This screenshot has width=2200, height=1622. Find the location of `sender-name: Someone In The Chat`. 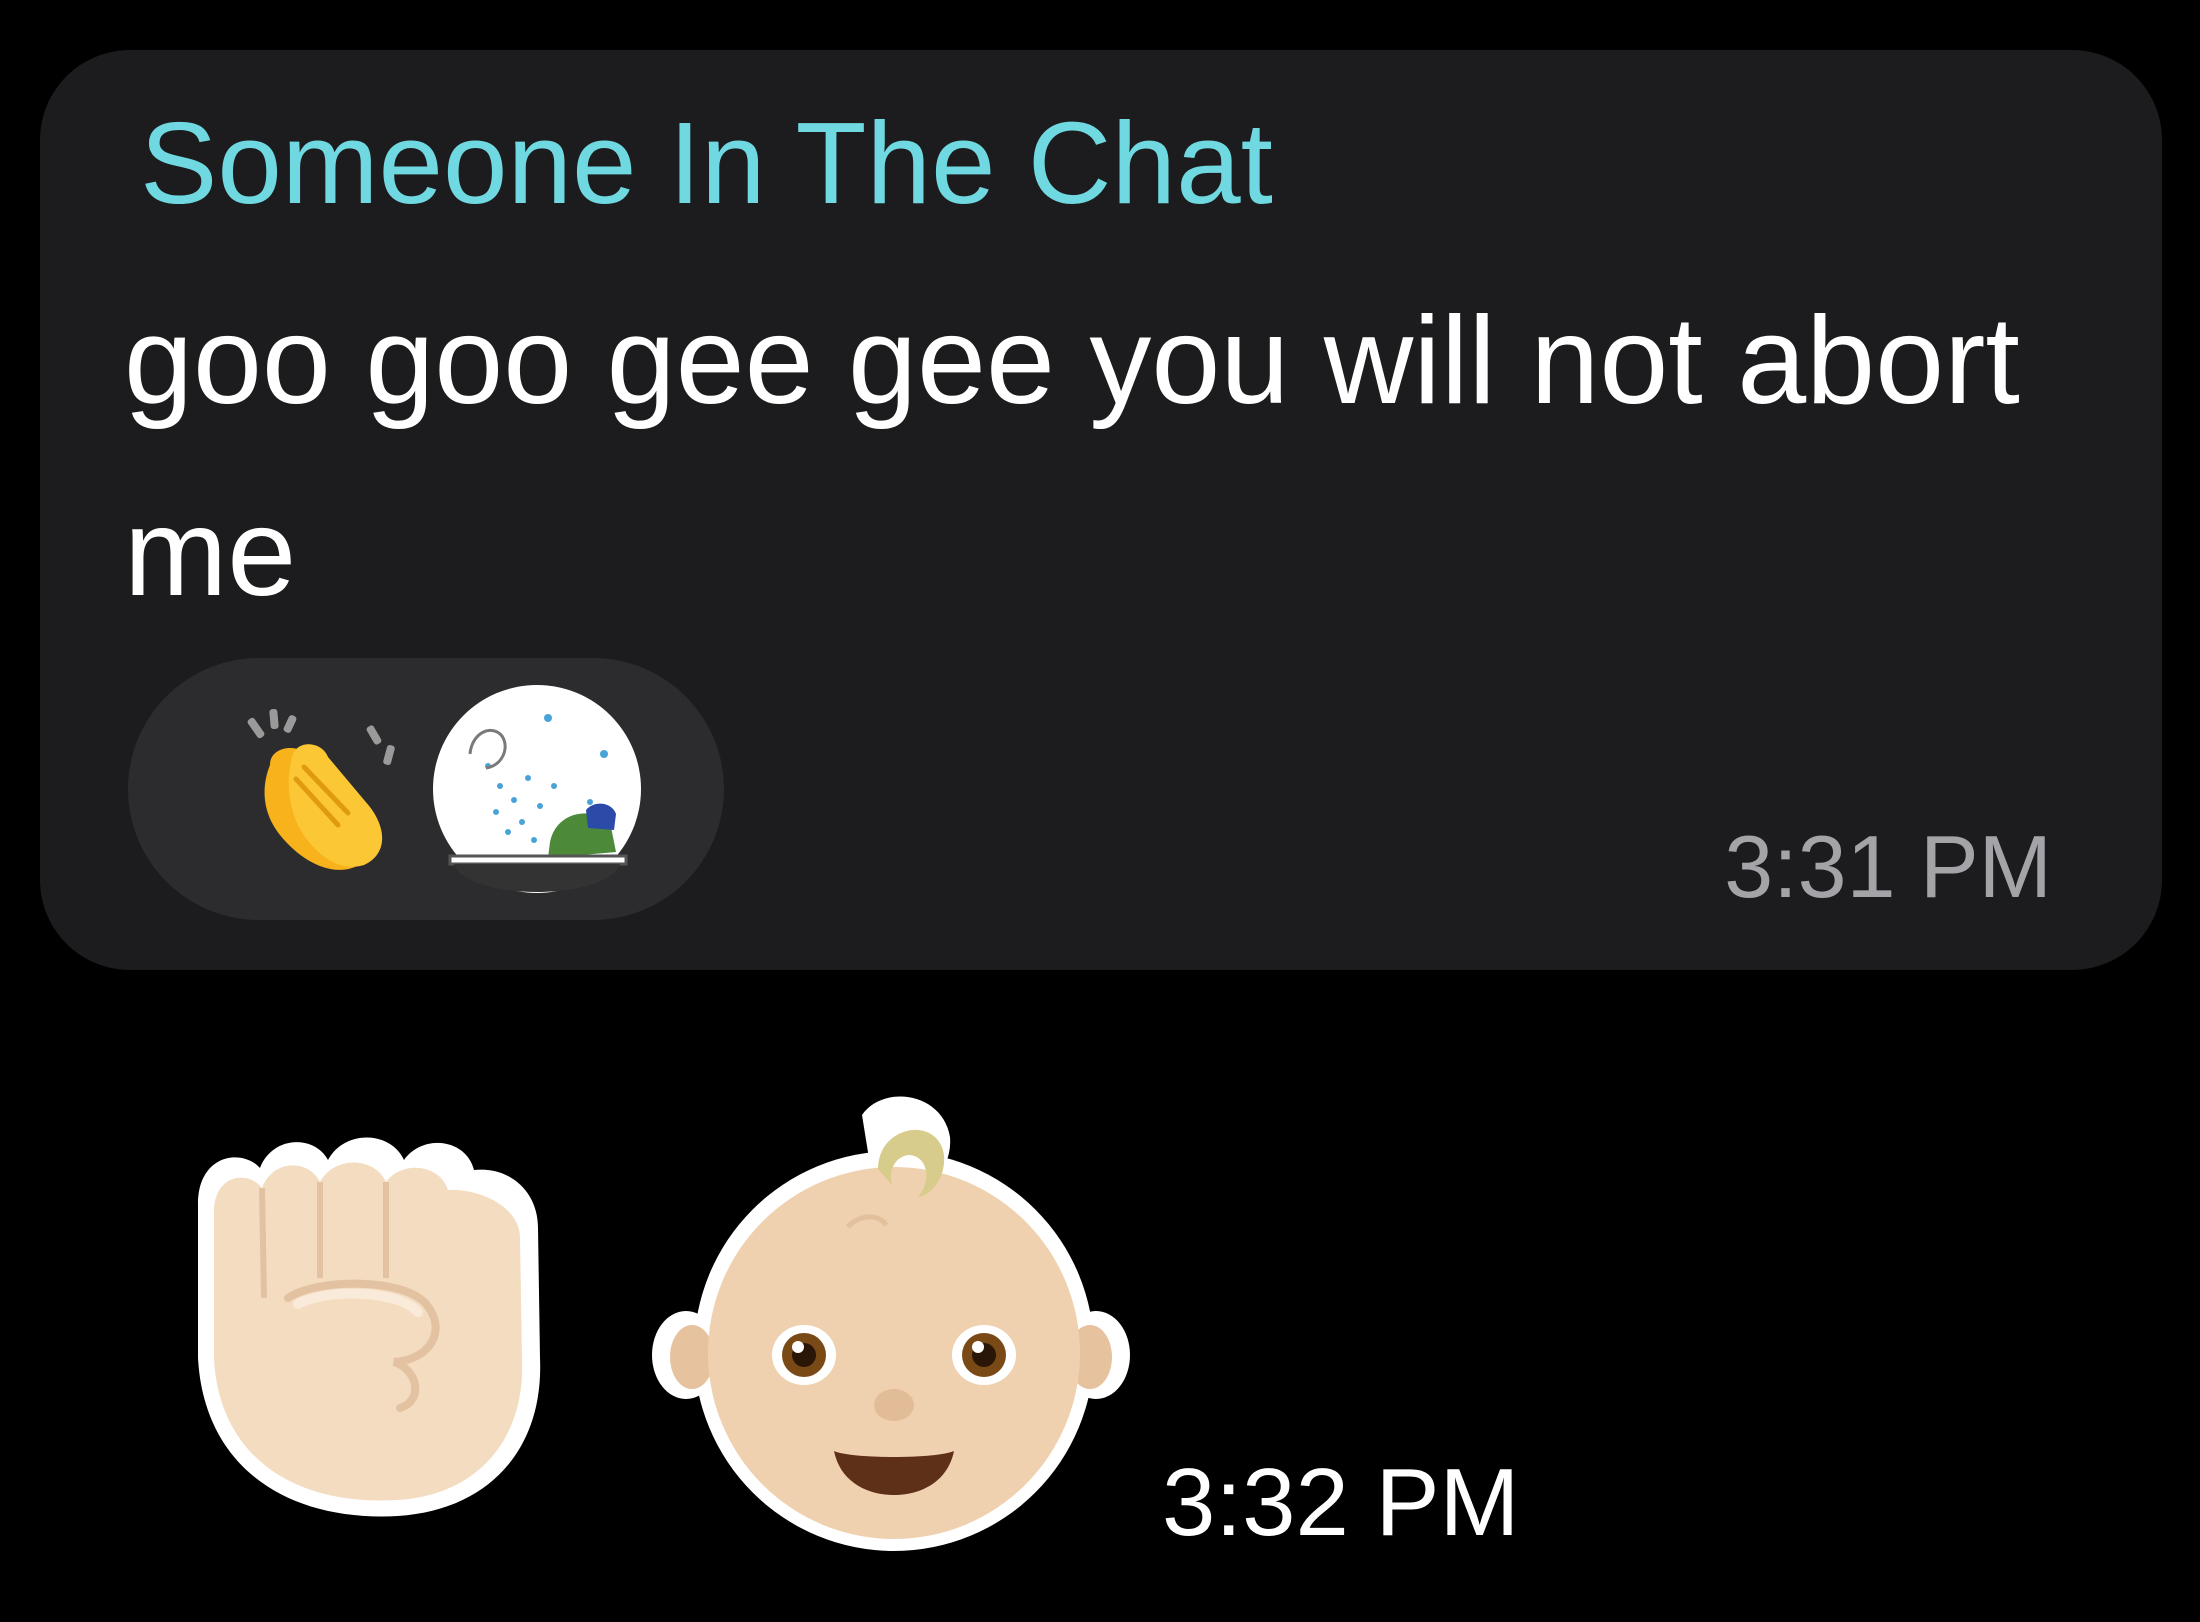

sender-name: Someone In The Chat is located at coordinates (706, 163).